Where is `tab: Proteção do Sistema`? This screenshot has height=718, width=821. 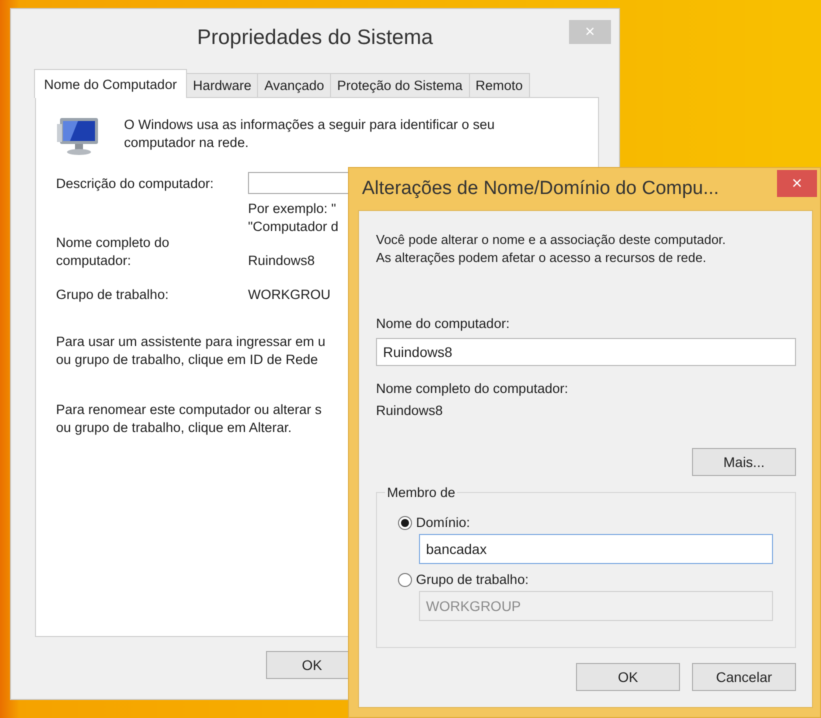 tab: Proteção do Sistema is located at coordinates (400, 85).